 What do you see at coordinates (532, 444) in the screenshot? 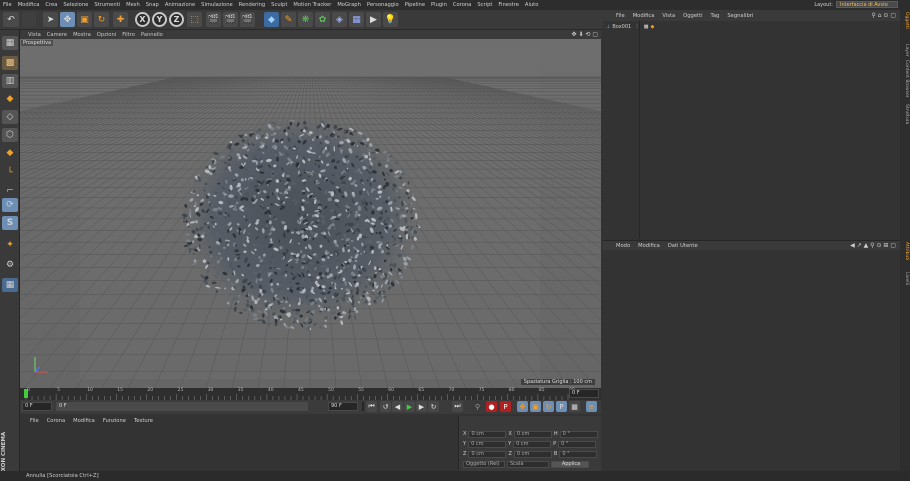
I see `coord-size-y: 0 cm` at bounding box center [532, 444].